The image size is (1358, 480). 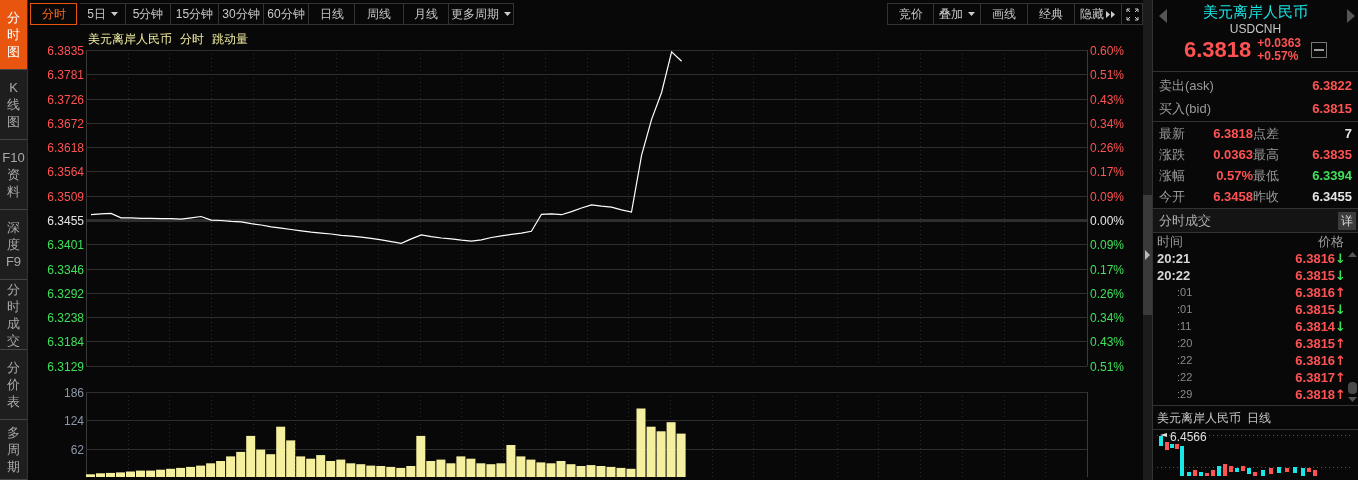 What do you see at coordinates (1051, 14) in the screenshot?
I see `toolbar-button: 经典` at bounding box center [1051, 14].